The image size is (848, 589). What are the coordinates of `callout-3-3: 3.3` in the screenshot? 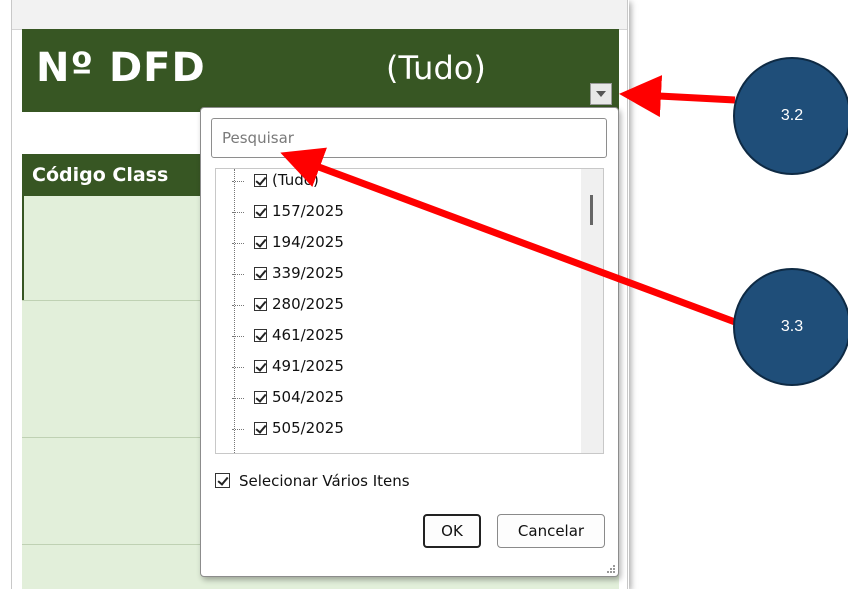 It's located at (790, 327).